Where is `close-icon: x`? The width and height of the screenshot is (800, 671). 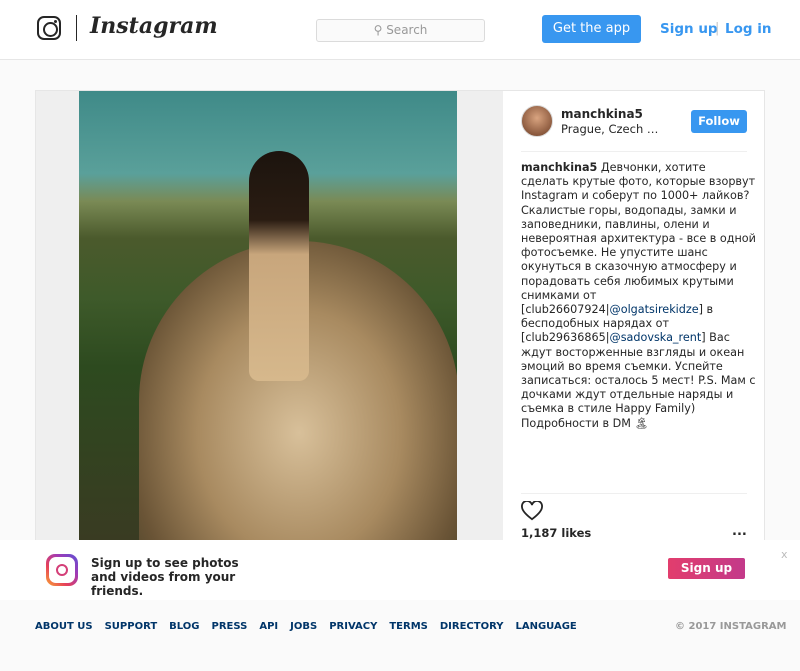
close-icon: x is located at coordinates (784, 554).